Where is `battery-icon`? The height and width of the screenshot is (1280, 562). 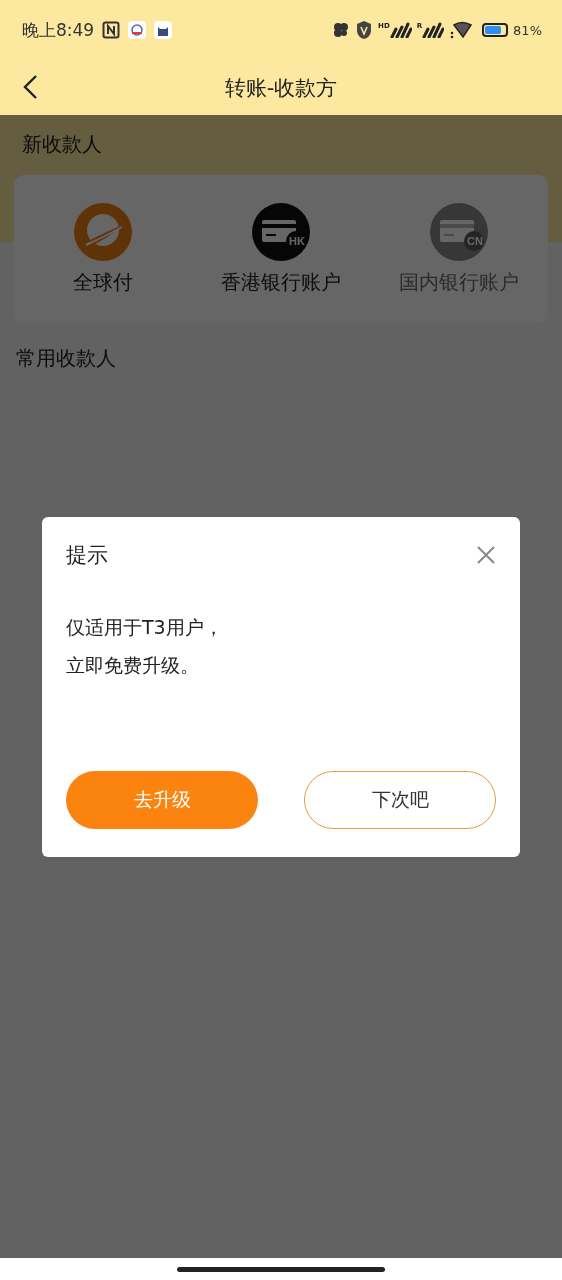 battery-icon is located at coordinates (495, 30).